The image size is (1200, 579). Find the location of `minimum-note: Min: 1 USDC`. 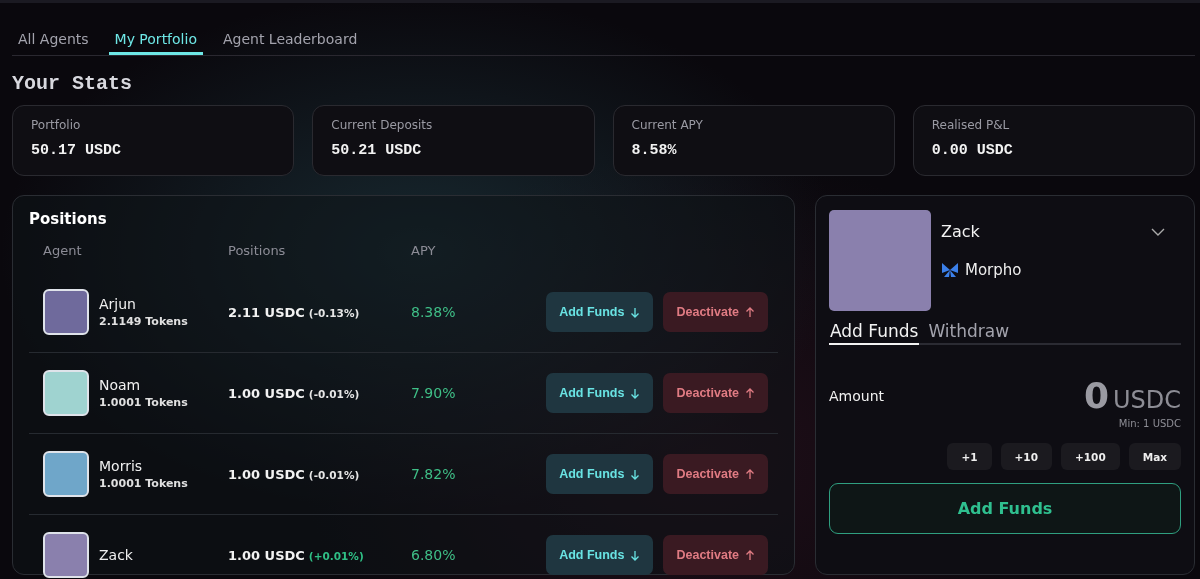

minimum-note: Min: 1 USDC is located at coordinates (1149, 423).